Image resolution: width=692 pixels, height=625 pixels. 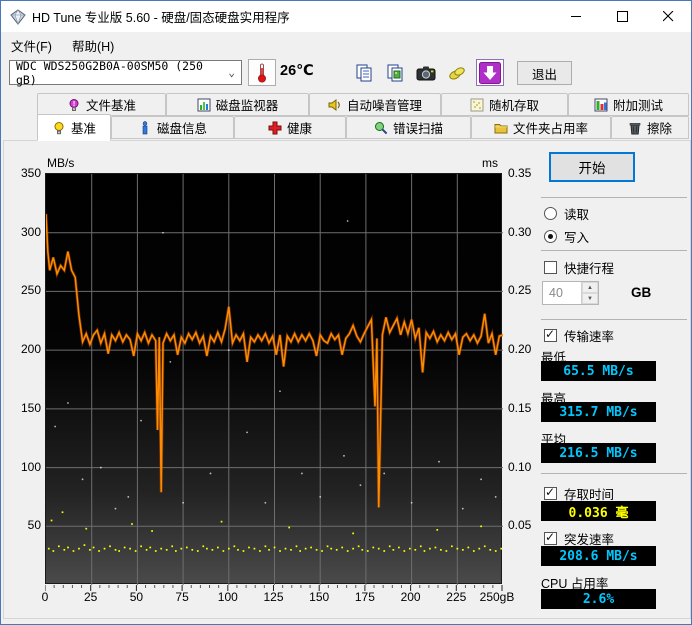 I want to click on save-results-button, so click(x=490, y=72).